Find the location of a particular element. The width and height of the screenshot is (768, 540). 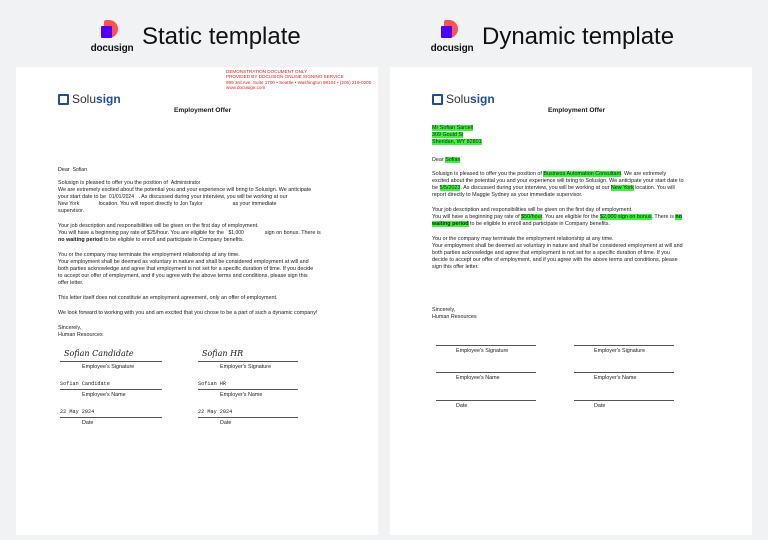

employee-name-value: Sofian Candidate is located at coordinates (85, 384).